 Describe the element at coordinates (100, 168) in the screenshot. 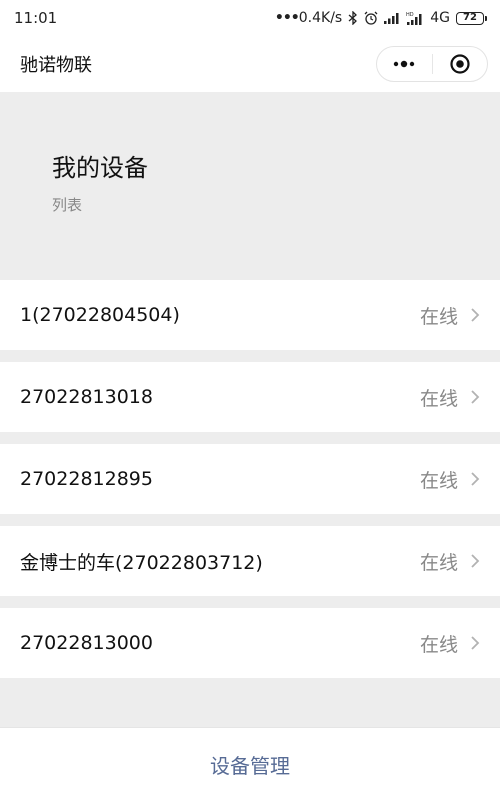

I see `page-title: 我的设备` at that location.